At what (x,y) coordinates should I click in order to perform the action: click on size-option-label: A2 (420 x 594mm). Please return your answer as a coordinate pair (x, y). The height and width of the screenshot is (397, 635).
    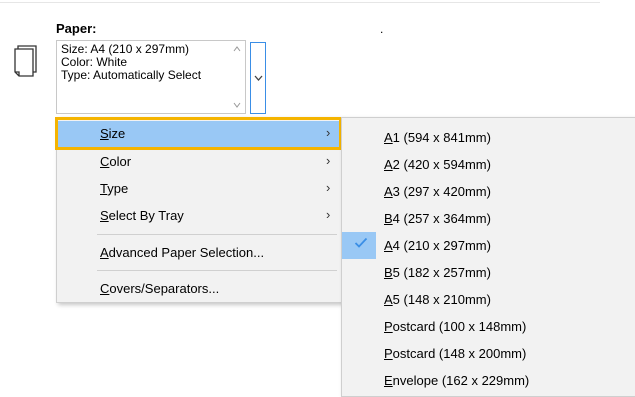
    Looking at the image, I should click on (437, 164).